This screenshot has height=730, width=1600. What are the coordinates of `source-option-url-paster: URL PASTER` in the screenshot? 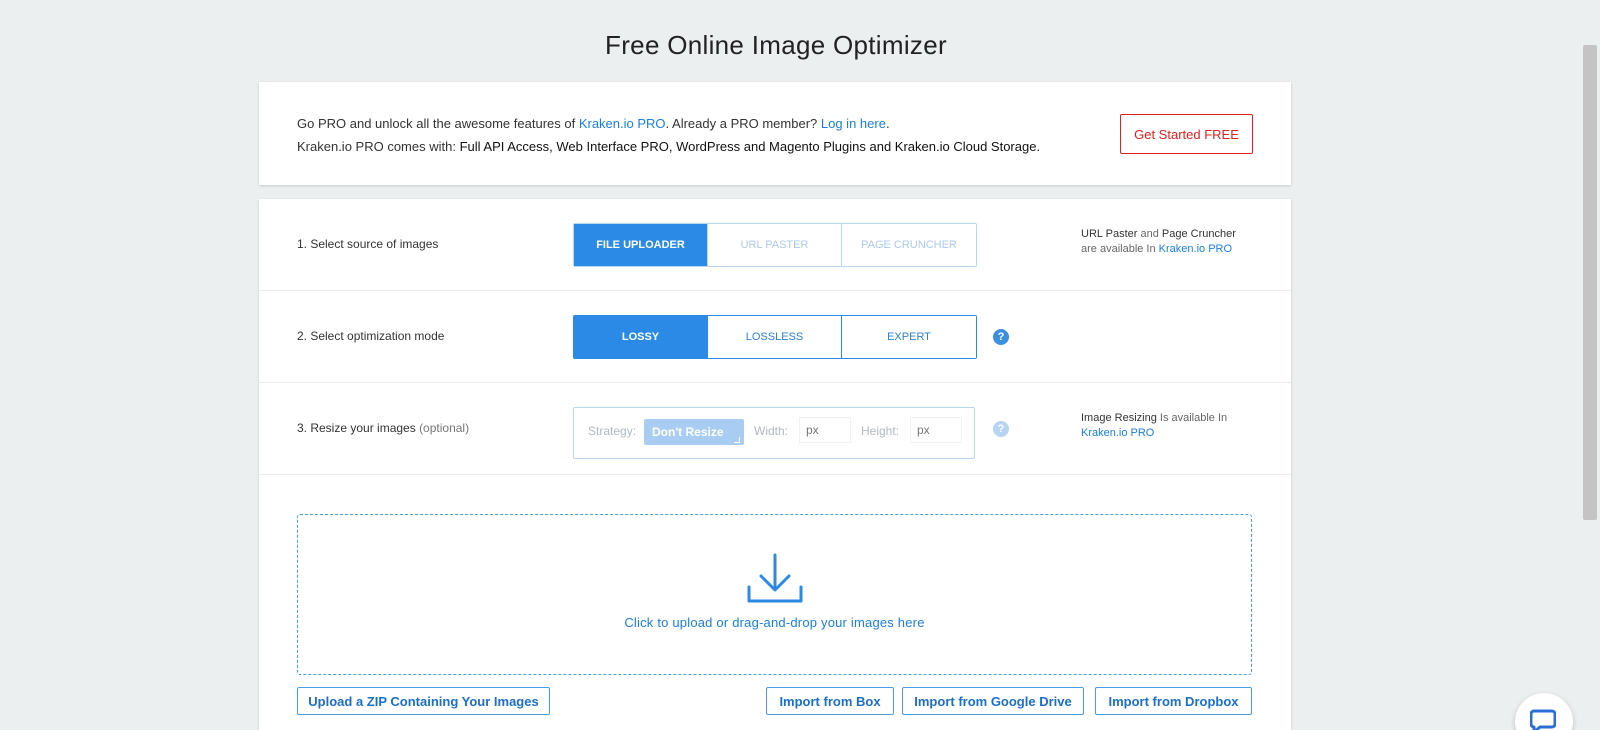 It's located at (775, 245).